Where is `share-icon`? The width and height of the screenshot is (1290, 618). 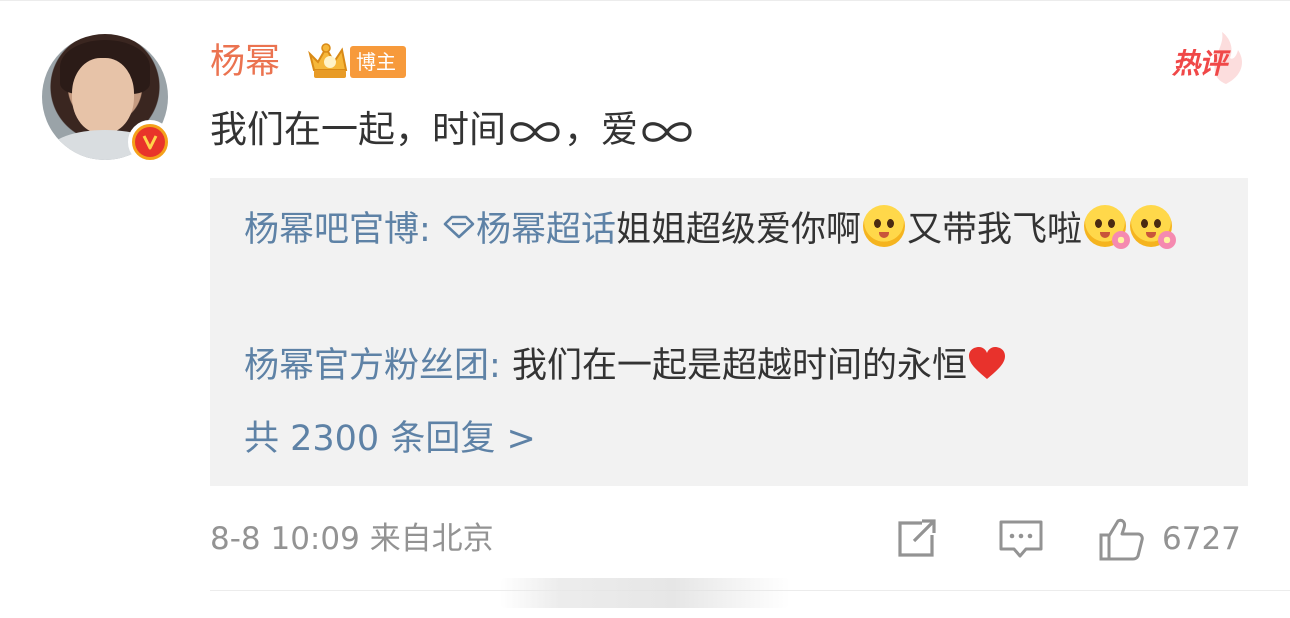 share-icon is located at coordinates (917, 538).